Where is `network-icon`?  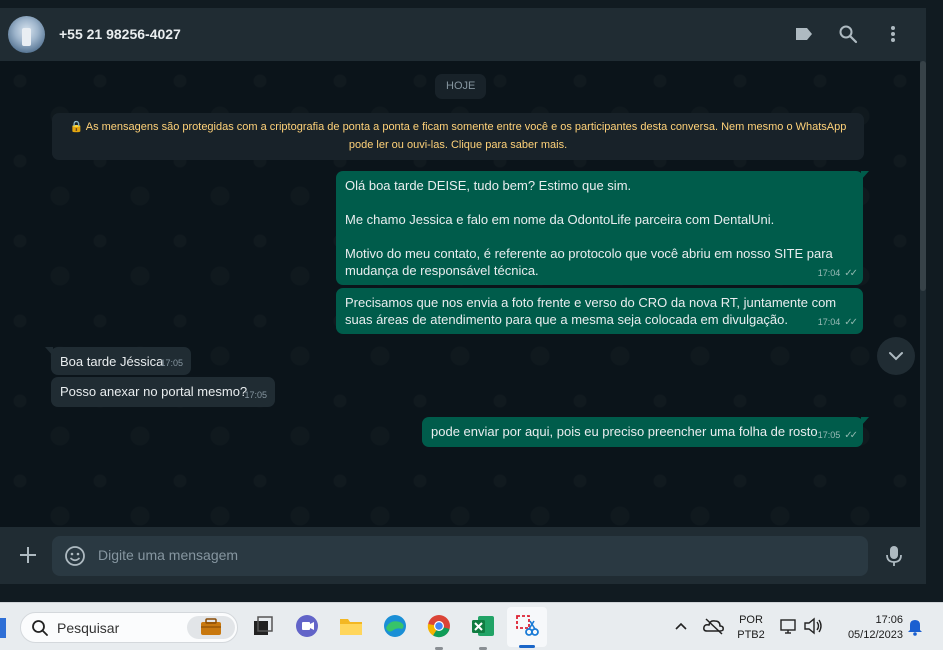
network-icon is located at coordinates (791, 626).